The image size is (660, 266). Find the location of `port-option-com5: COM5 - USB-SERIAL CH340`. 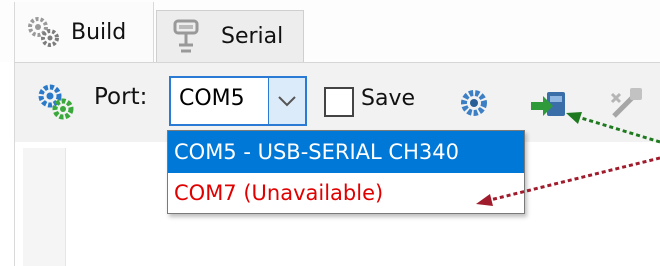

port-option-com5: COM5 - USB-SERIAL CH340 is located at coordinates (346, 152).